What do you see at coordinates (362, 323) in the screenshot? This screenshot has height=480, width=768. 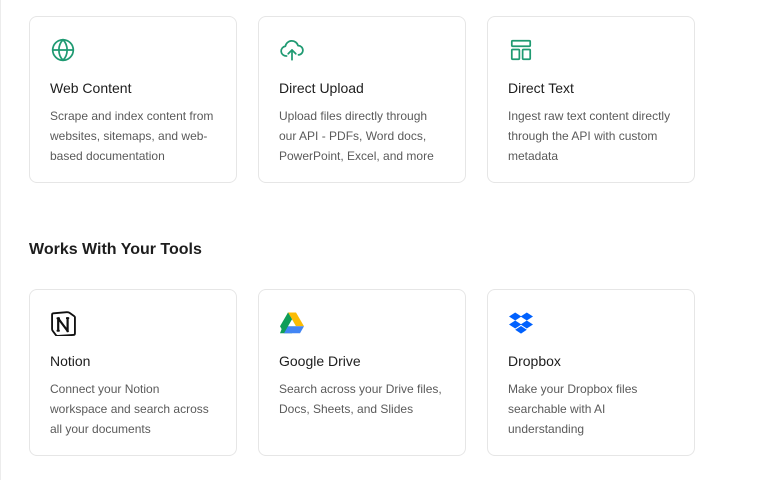 I see `google-drive-icon` at bounding box center [362, 323].